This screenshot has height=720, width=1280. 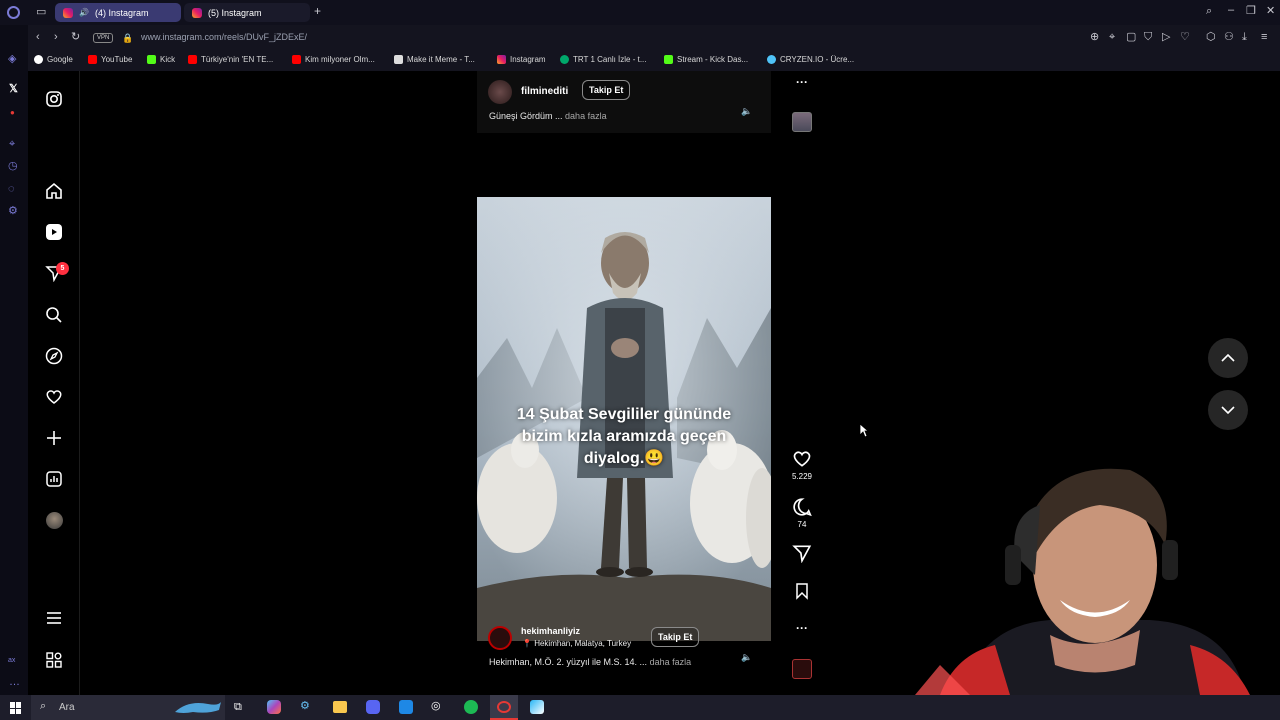 I want to click on search-icon, so click(x=54, y=315).